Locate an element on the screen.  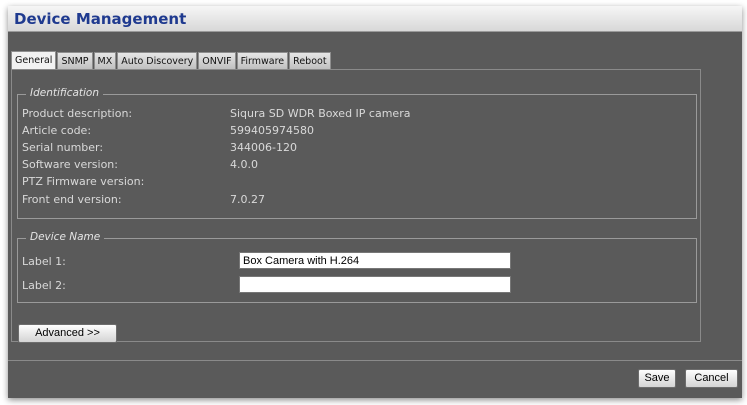
front-end-version-label: Front end version: is located at coordinates (72, 199).